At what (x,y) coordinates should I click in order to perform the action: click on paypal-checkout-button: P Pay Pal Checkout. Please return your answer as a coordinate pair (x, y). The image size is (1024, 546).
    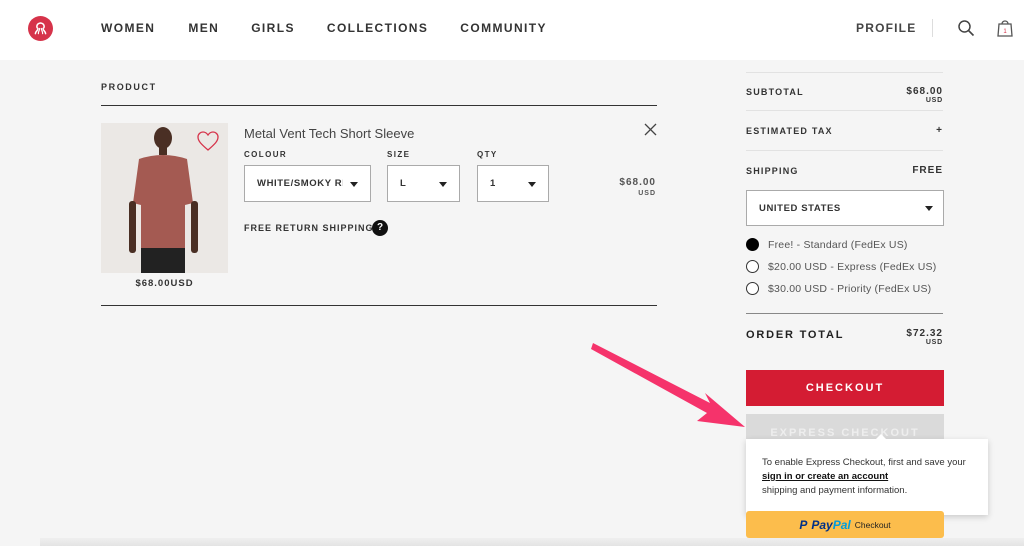
    Looking at the image, I should click on (845, 524).